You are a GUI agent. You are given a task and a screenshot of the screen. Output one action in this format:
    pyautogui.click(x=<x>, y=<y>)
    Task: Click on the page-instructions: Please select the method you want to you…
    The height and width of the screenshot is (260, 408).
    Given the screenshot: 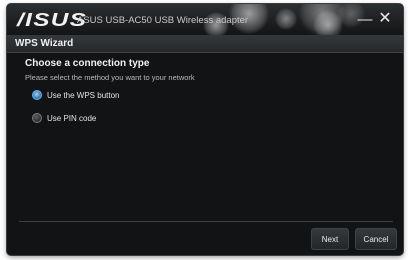 What is the action you would take?
    pyautogui.click(x=110, y=77)
    